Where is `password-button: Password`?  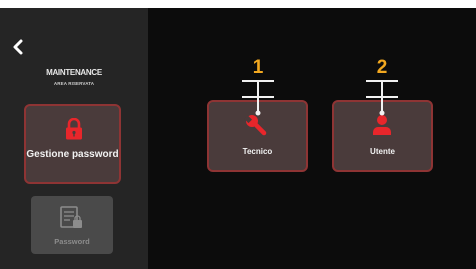 password-button: Password is located at coordinates (72, 225).